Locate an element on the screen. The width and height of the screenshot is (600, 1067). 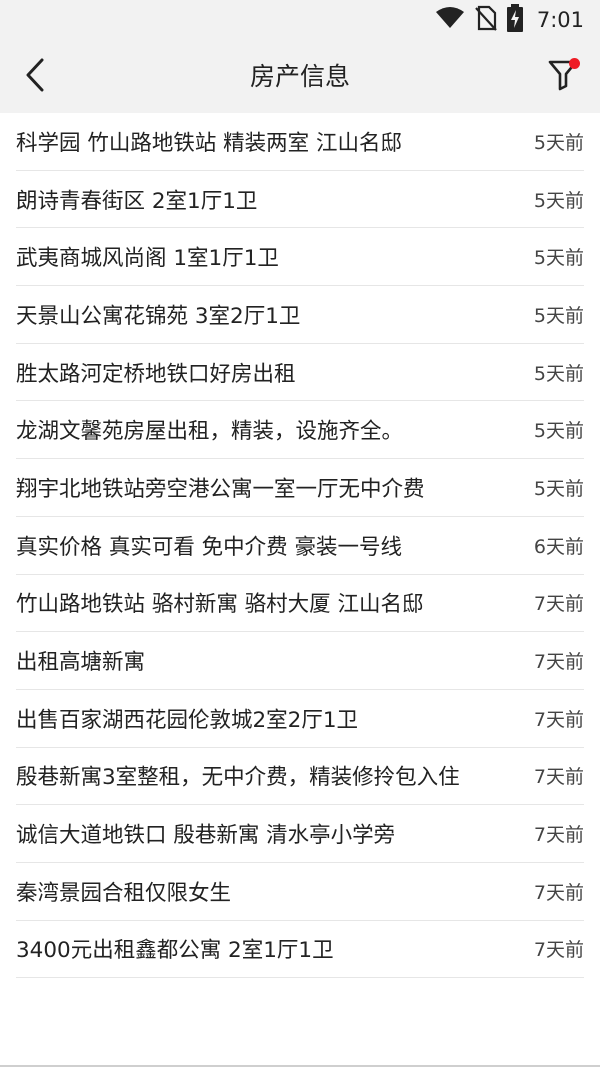
listing-title: 胜太路河定桥地铁口好房出租 is located at coordinates (156, 374).